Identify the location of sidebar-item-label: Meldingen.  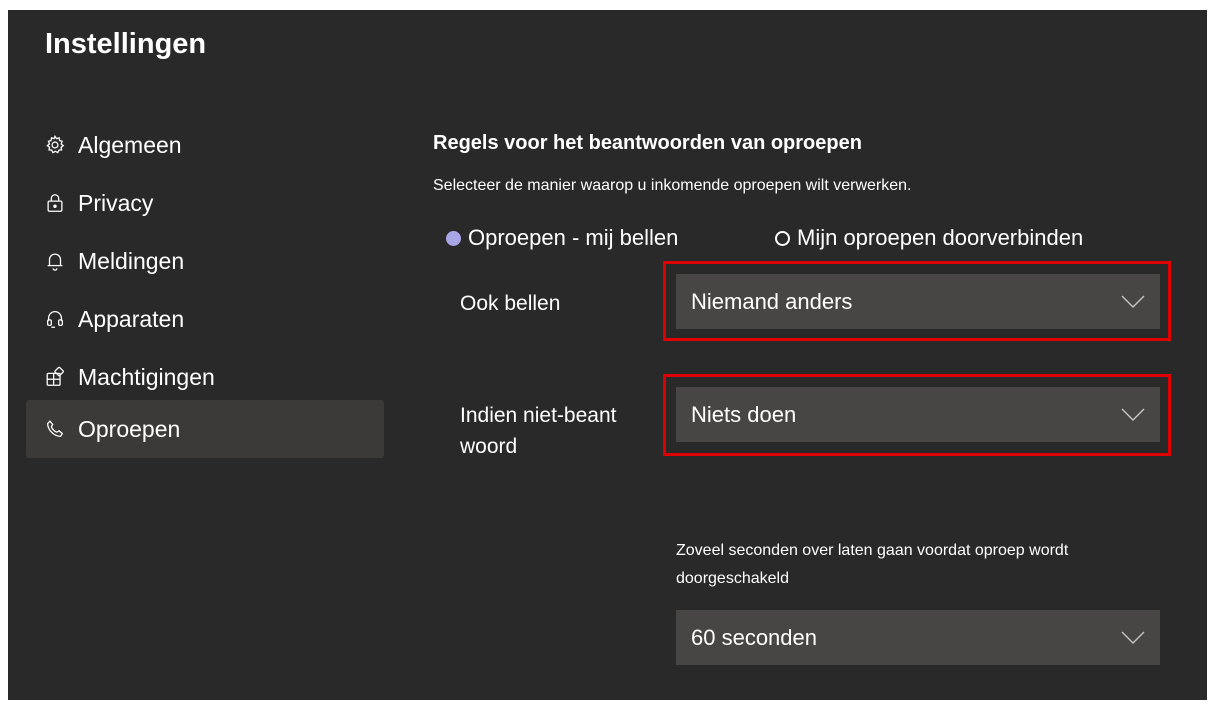
(131, 260).